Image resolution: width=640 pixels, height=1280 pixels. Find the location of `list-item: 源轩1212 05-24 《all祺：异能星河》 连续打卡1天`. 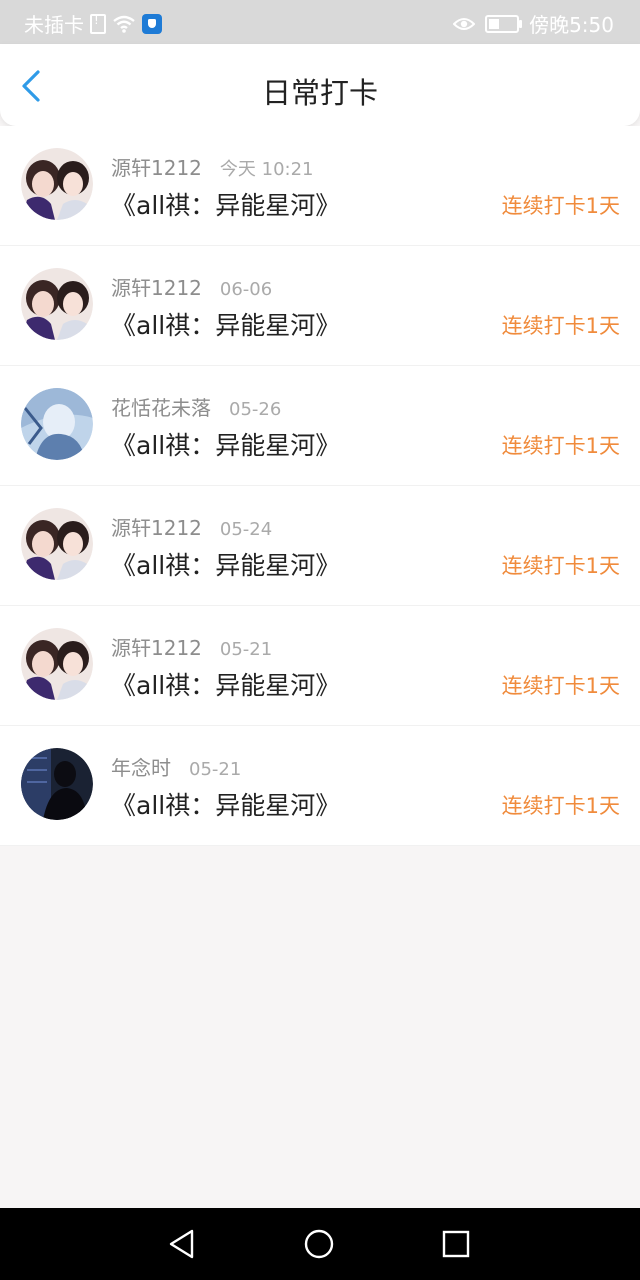

list-item: 源轩1212 05-24 《all祺：异能星河》 连续打卡1天 is located at coordinates (320, 546).